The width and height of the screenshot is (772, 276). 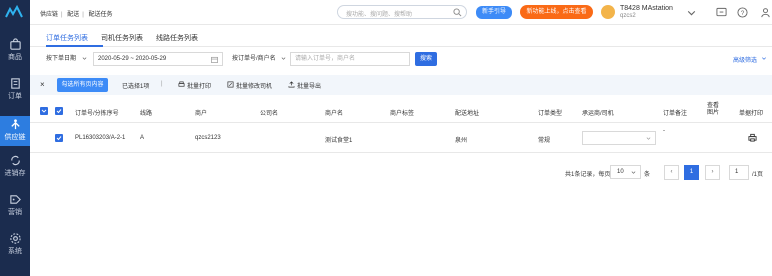 I want to click on column-header: 公司名, so click(x=269, y=114).